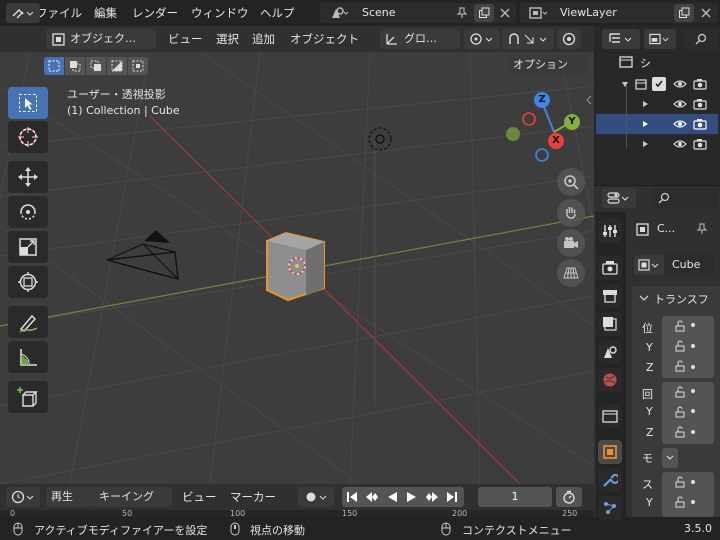  Describe the element at coordinates (59, 13) in the screenshot. I see `menu-file: ファイル` at that location.